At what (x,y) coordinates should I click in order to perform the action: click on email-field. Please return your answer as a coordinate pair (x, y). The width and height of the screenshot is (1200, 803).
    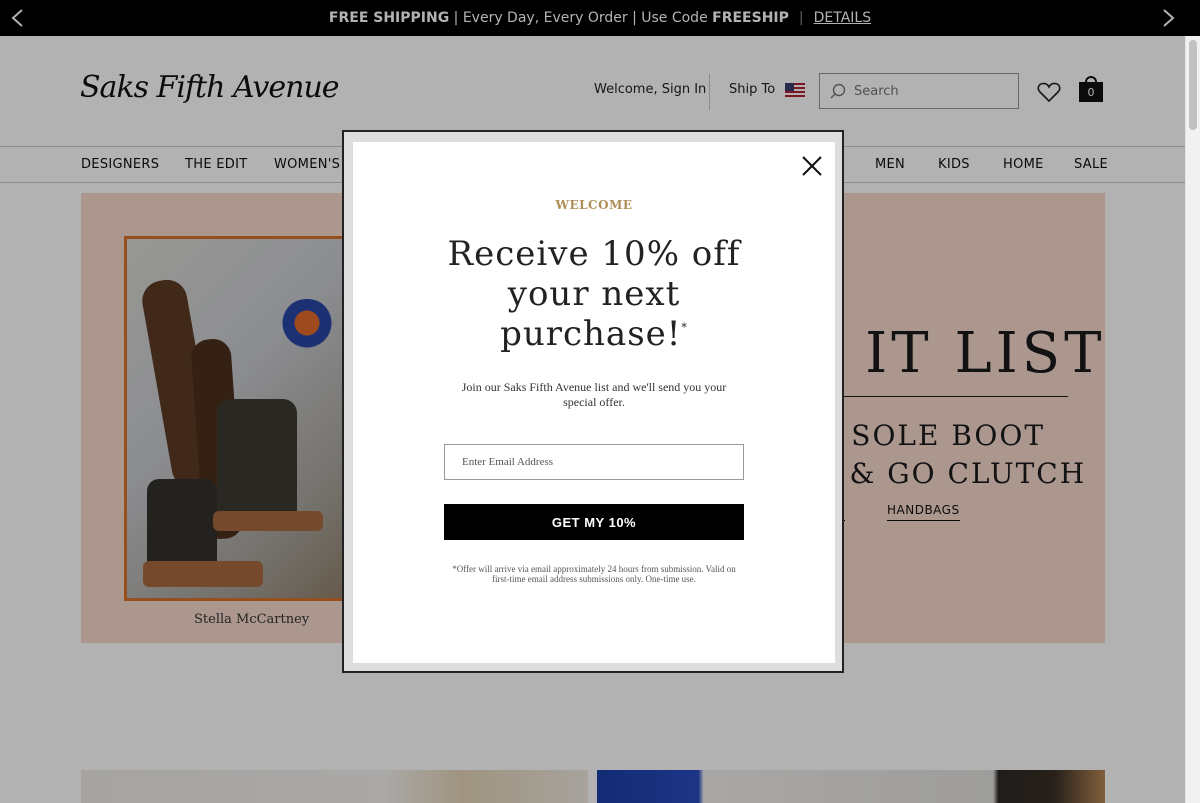
    Looking at the image, I should click on (594, 462).